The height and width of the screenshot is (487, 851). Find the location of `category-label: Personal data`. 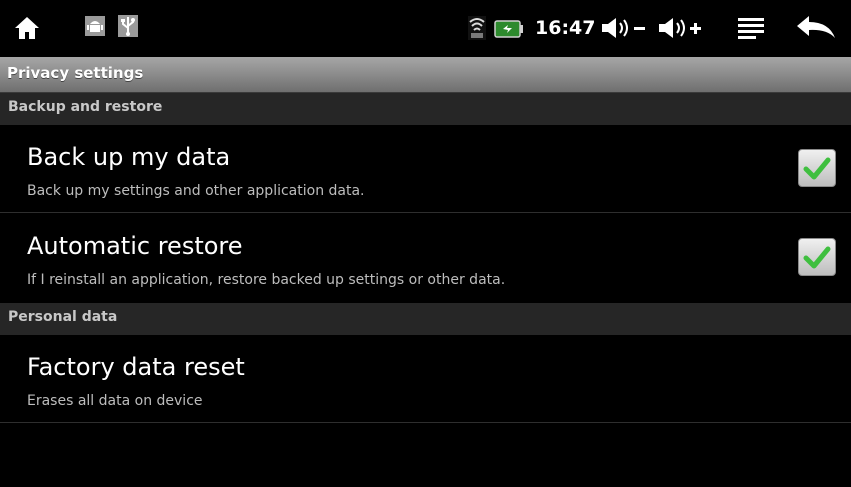

category-label: Personal data is located at coordinates (63, 317).